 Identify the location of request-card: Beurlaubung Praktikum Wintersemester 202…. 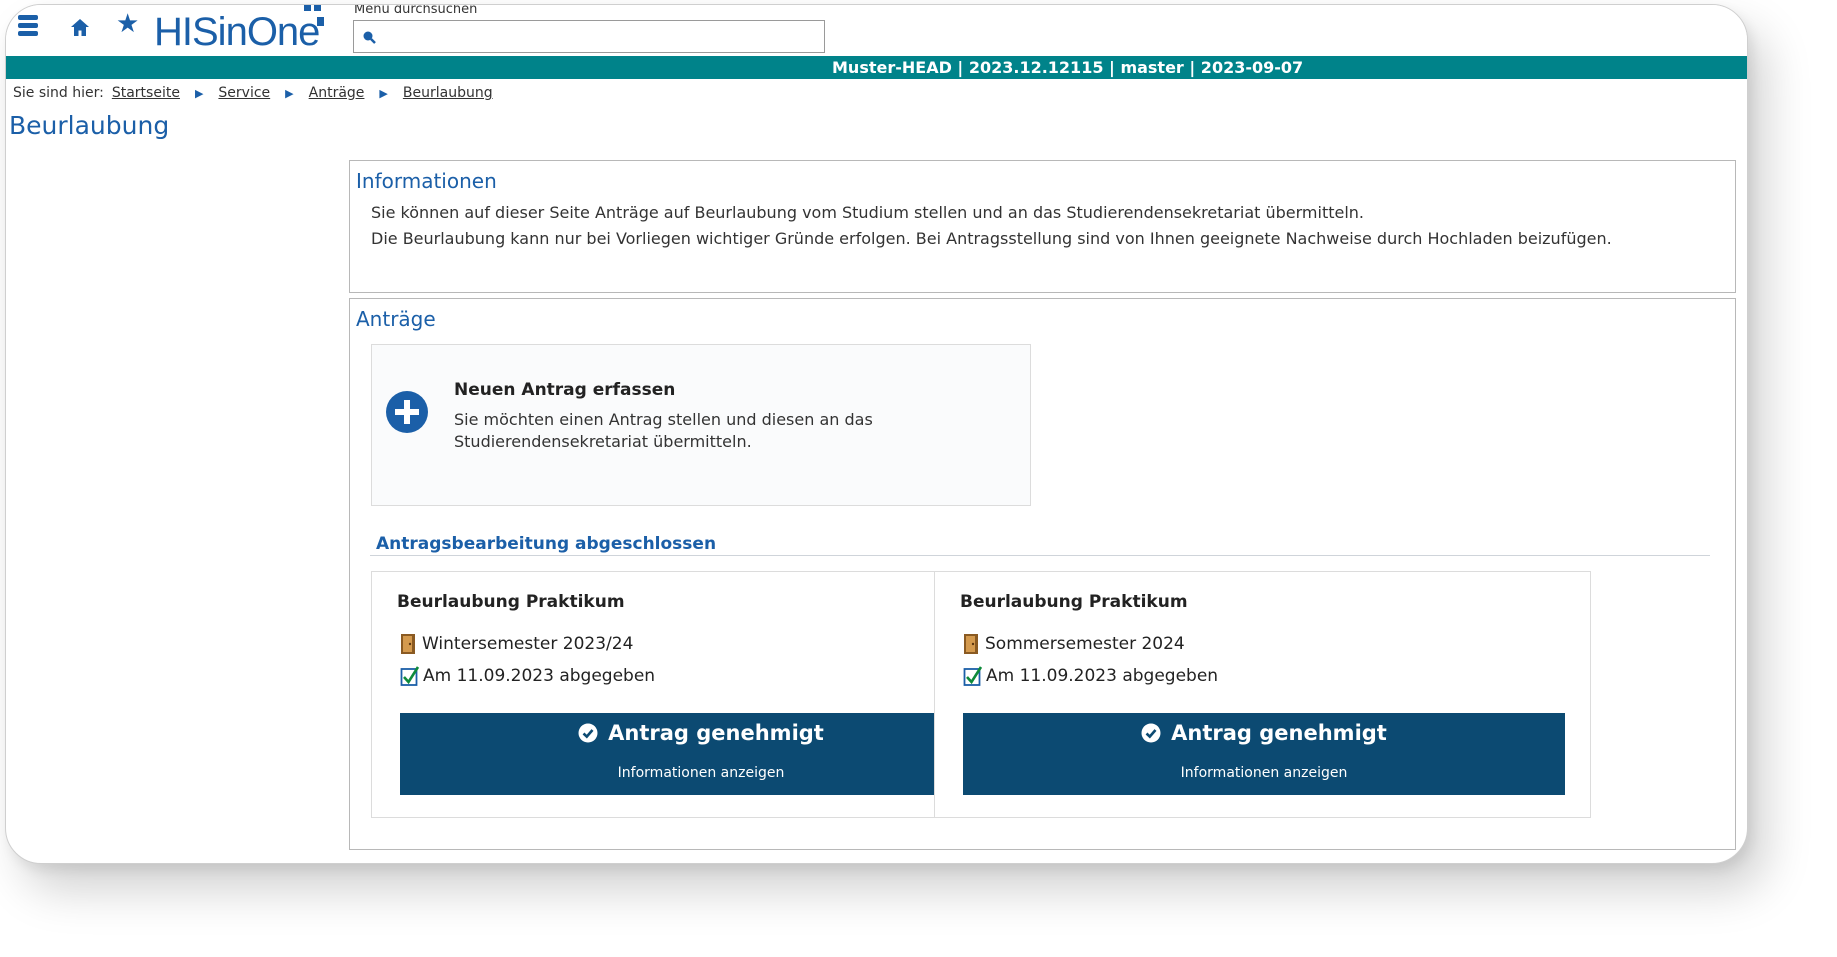
(699, 694).